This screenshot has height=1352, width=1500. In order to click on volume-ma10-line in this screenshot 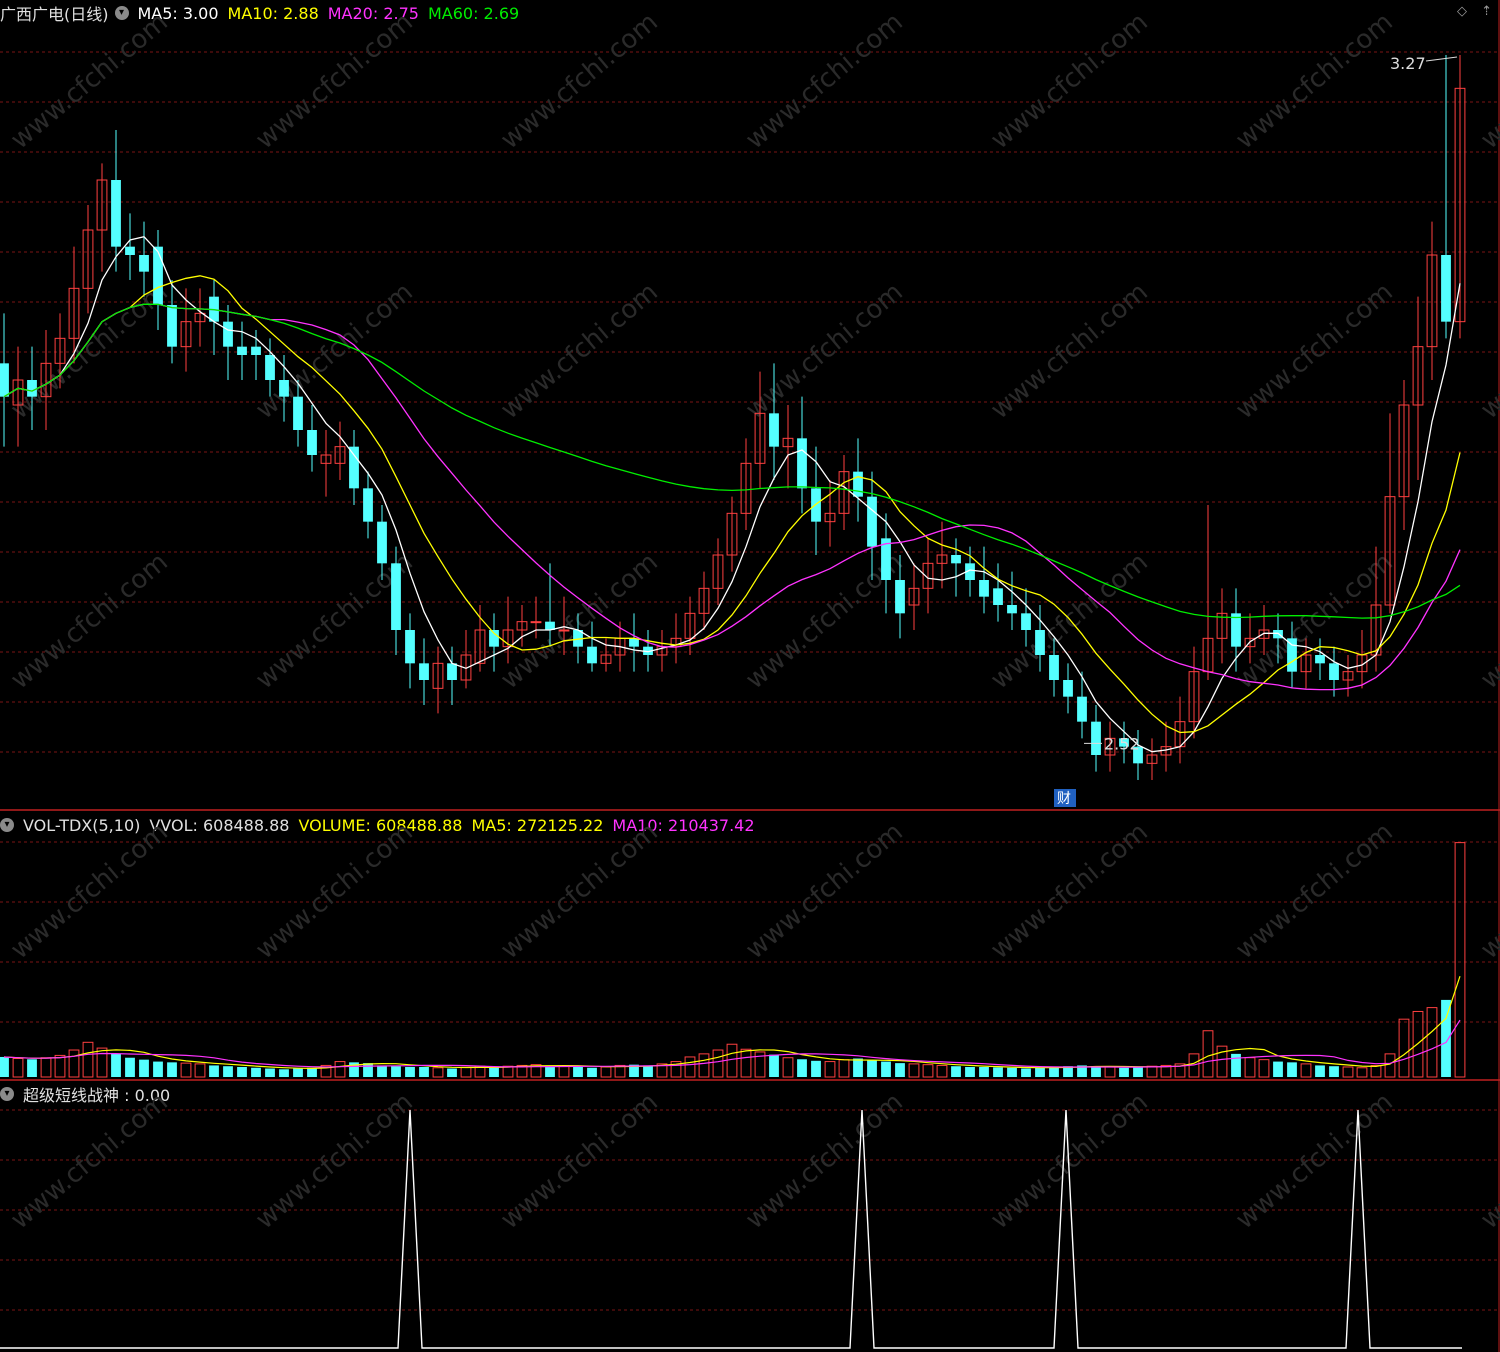, I will do `click(732, 1043)`.